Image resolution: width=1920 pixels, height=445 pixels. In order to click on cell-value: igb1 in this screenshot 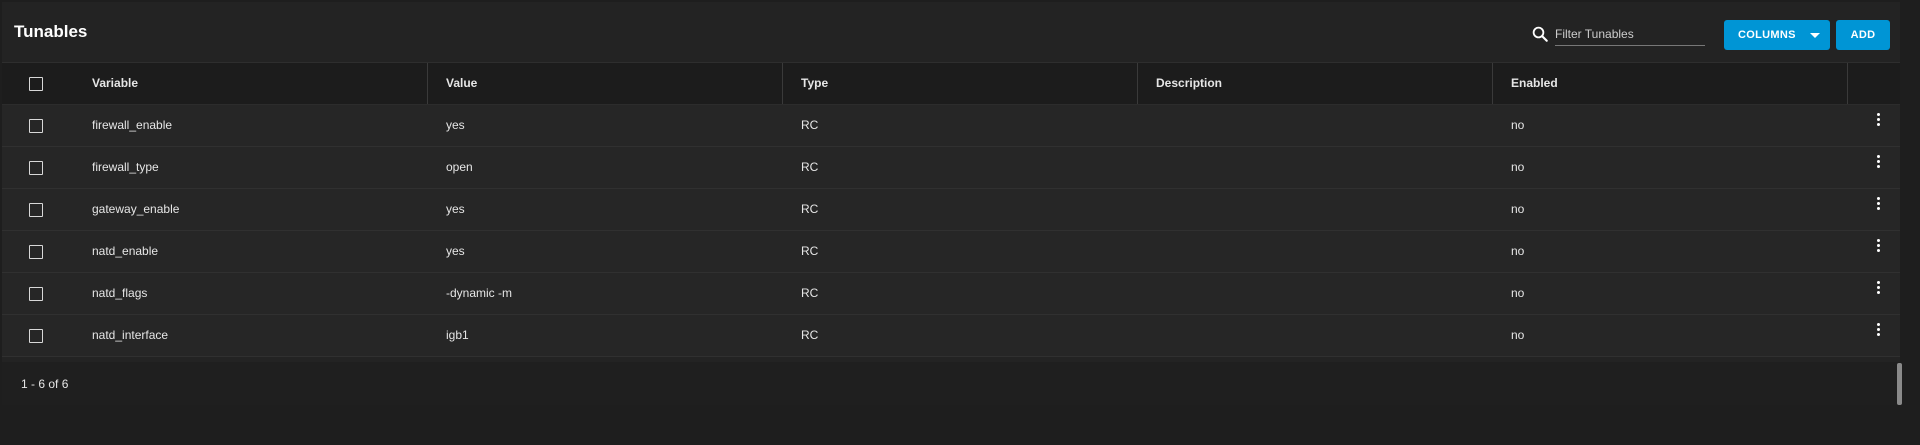, I will do `click(457, 335)`.